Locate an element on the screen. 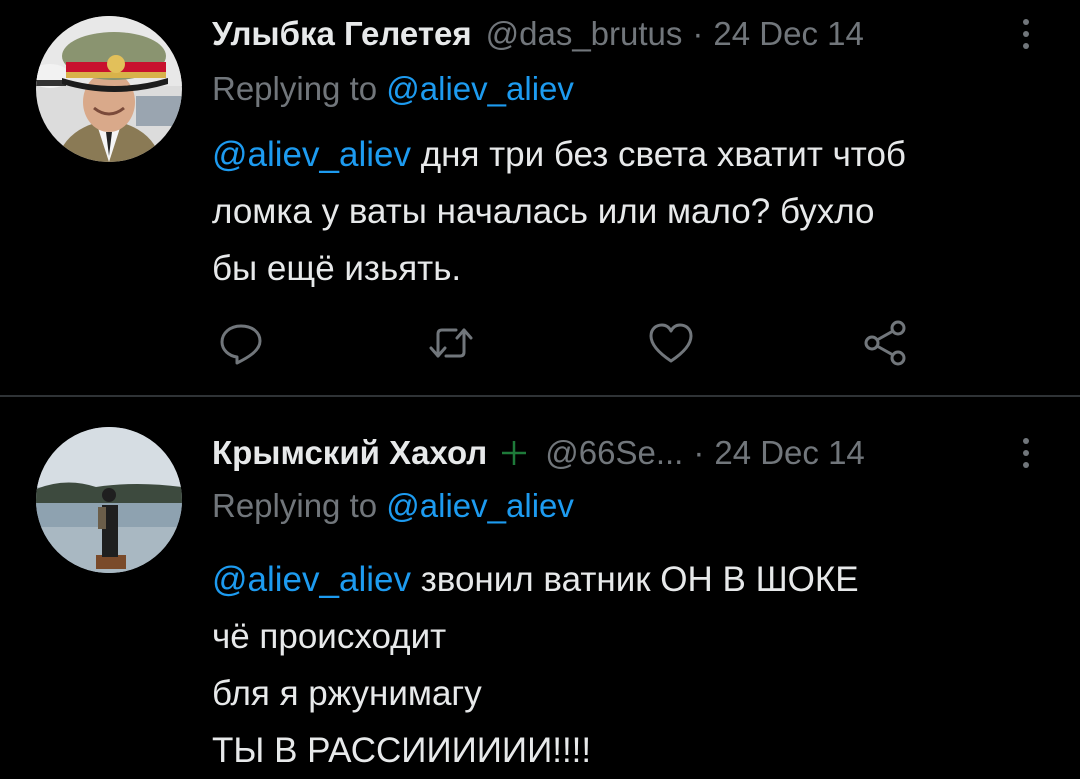 This screenshot has width=1080, height=779. retweet-icon is located at coordinates (451, 343).